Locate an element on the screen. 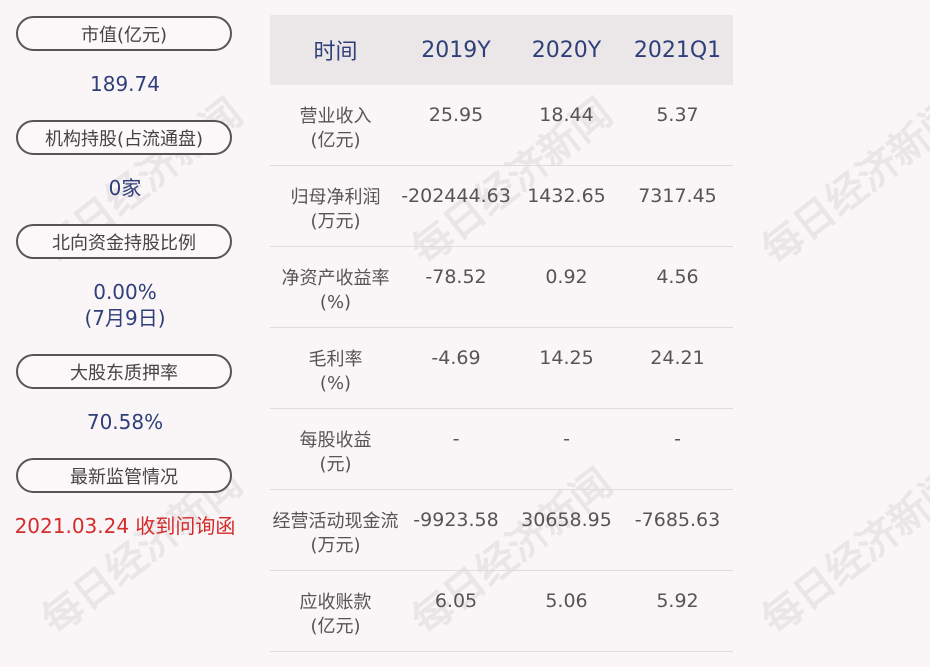  row-label: 净资产收益率 (%) is located at coordinates (335, 287).